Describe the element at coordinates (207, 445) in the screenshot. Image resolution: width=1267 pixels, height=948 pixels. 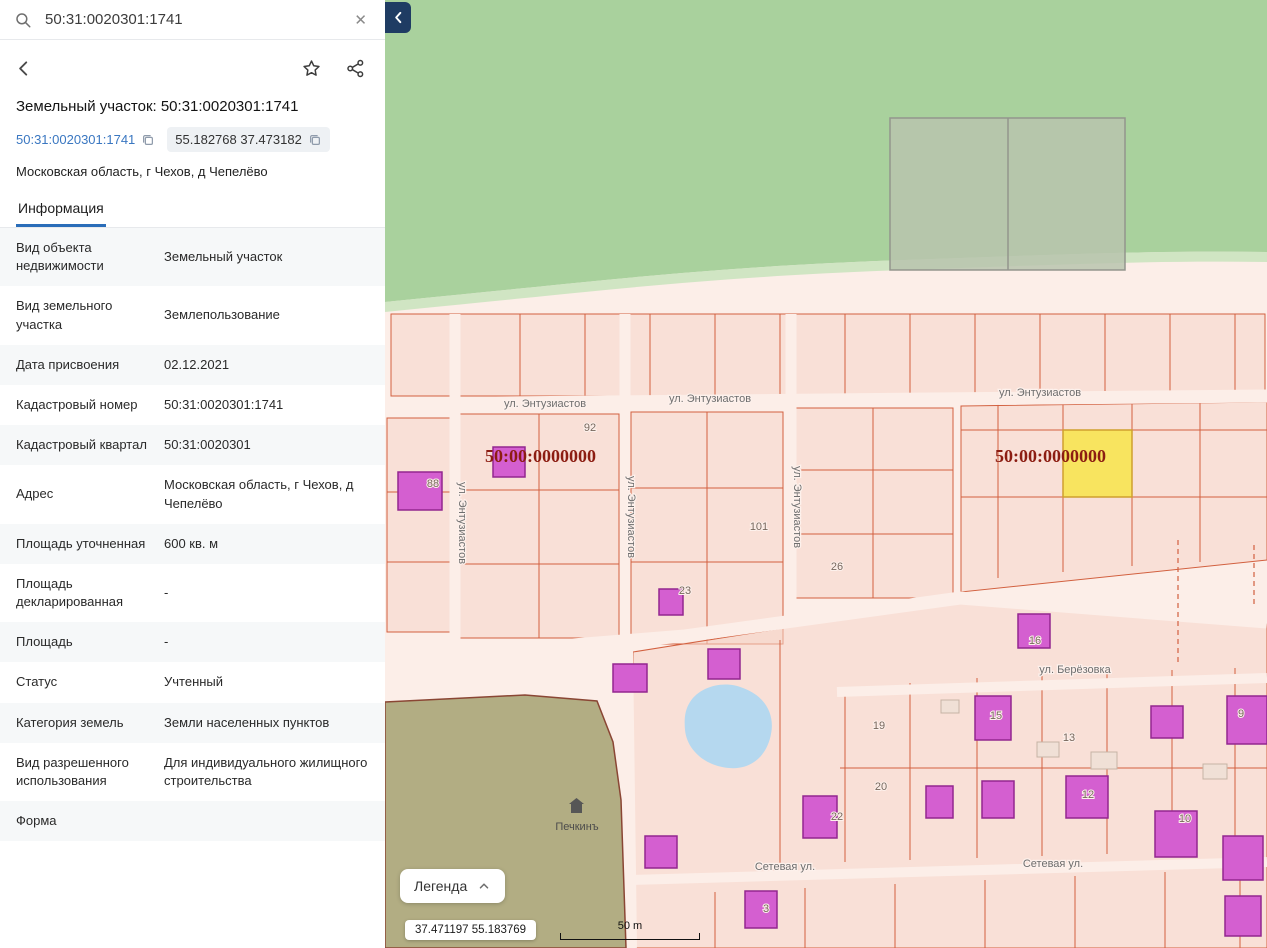
I see `row-value: 50:31:0020301` at that location.